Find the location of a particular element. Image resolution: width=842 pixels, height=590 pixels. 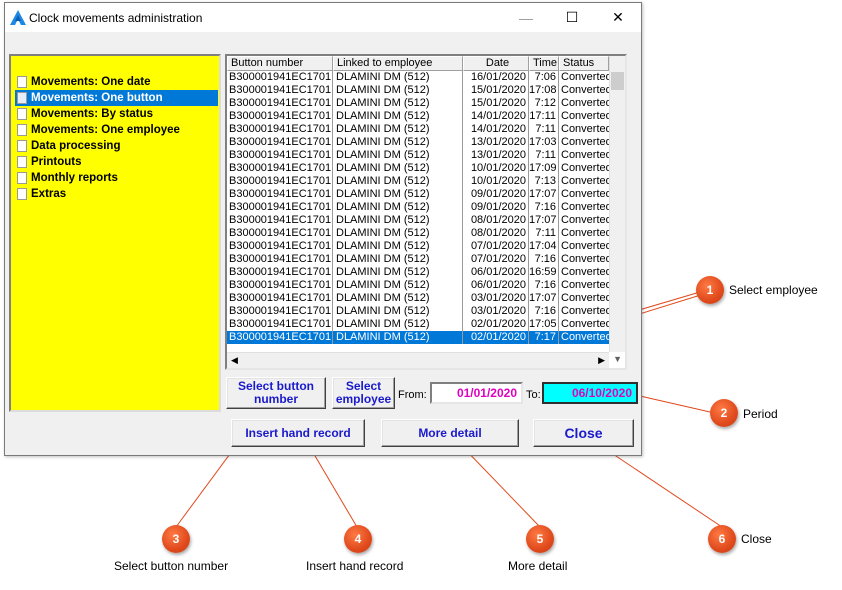

cell-date: 07/01/2020 is located at coordinates (496, 246).